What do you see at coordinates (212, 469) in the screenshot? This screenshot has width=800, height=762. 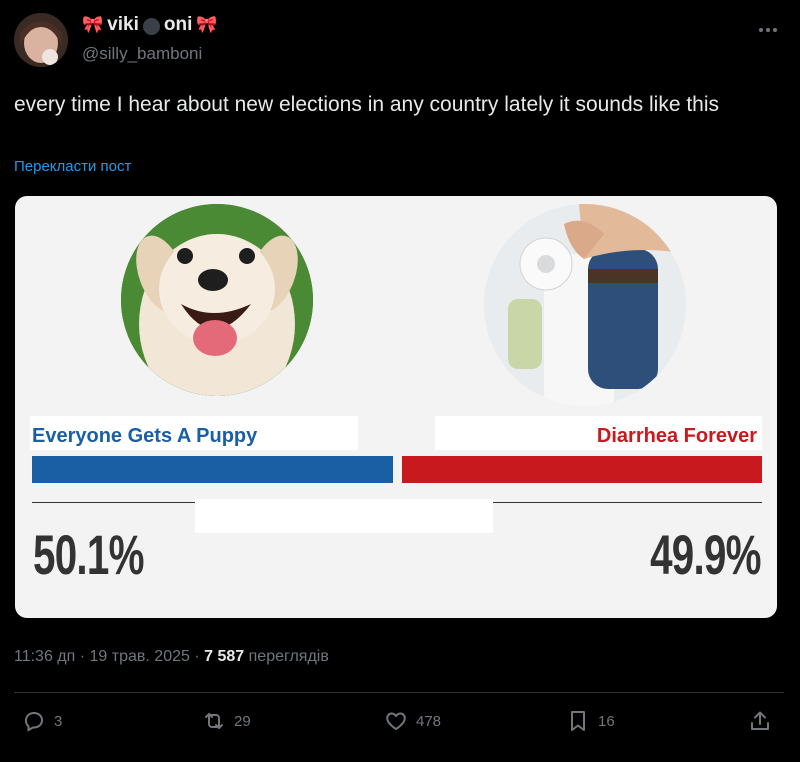 I see `left-result-bar` at bounding box center [212, 469].